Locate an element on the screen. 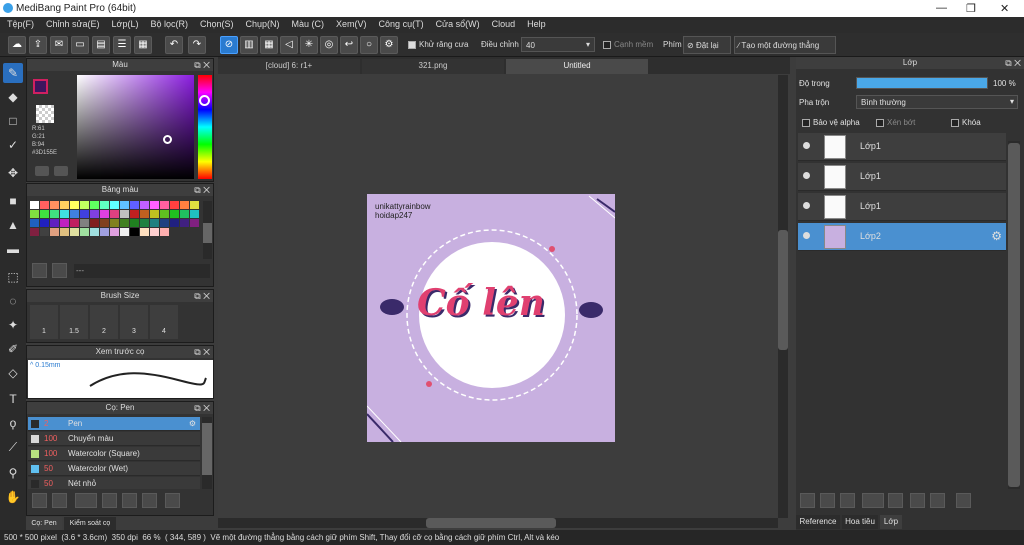 This screenshot has height=545, width=1024. brush-delete-button is located at coordinates (172, 500).